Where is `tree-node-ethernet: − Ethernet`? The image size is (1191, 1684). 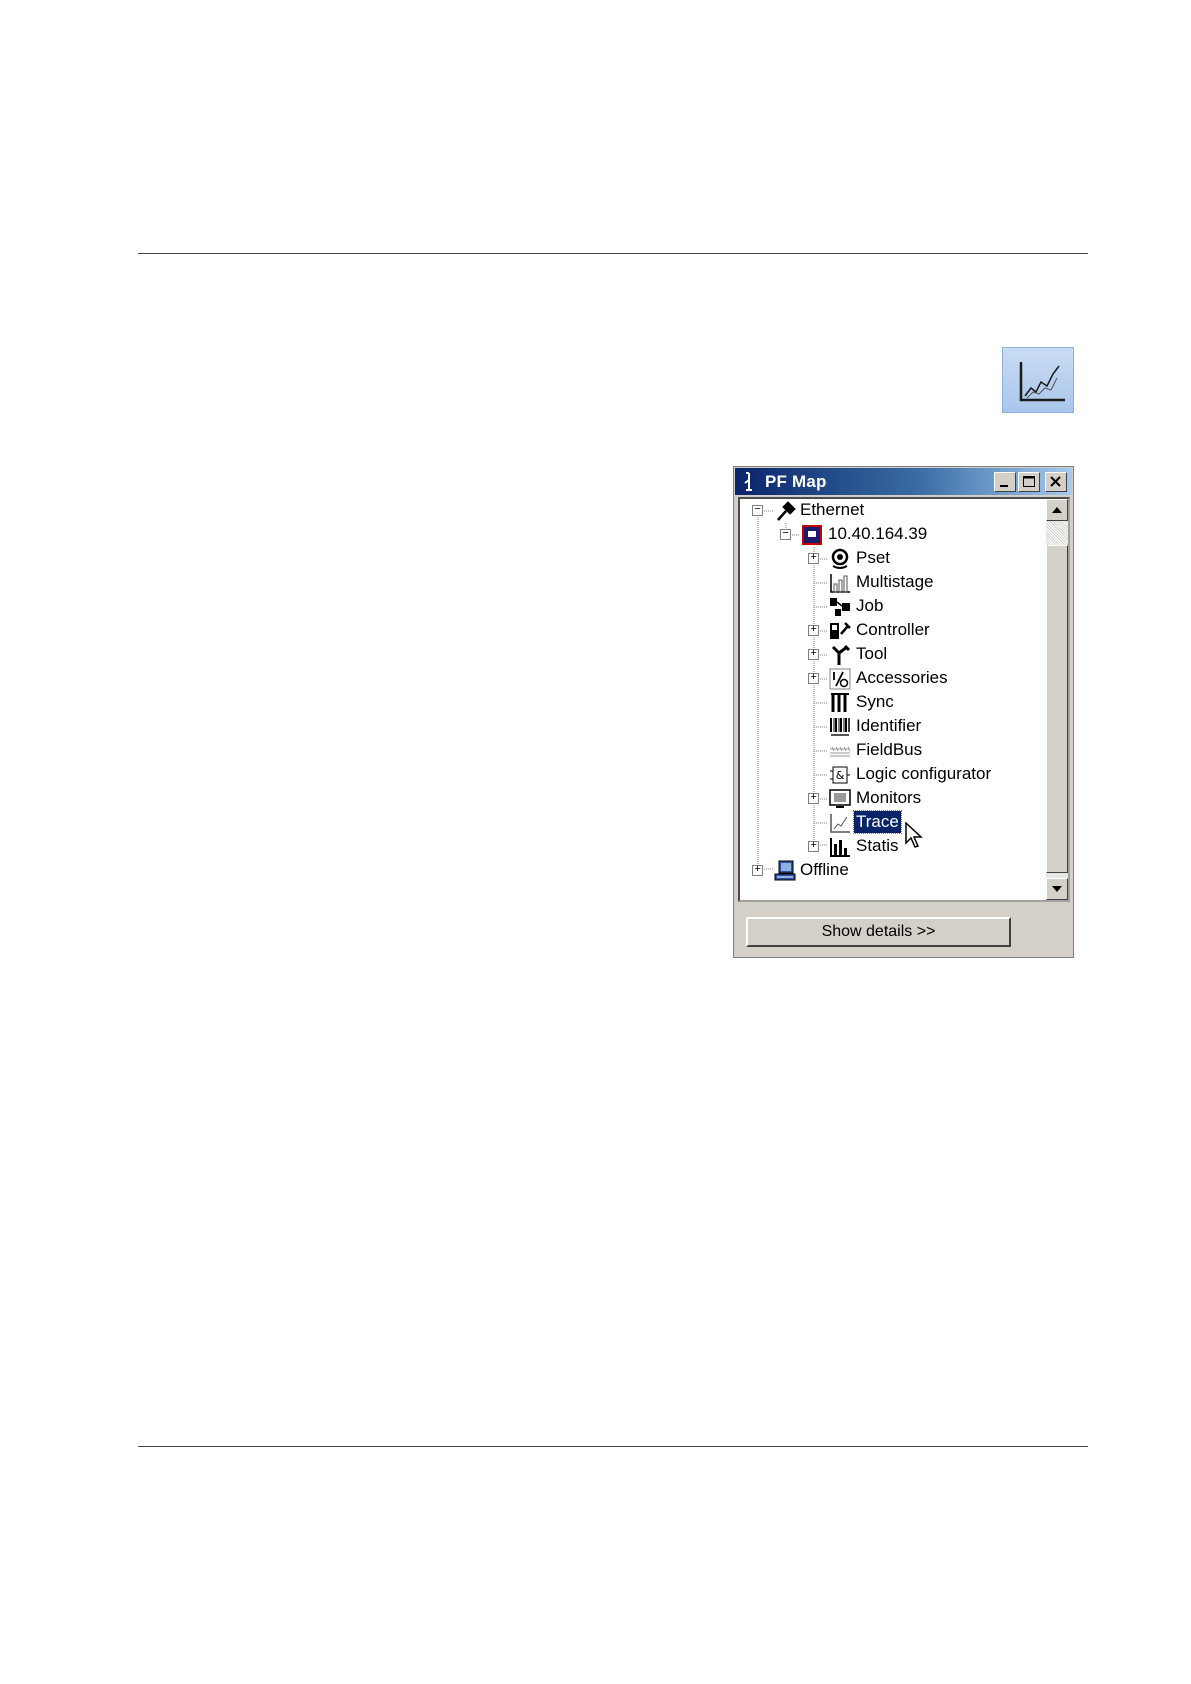 tree-node-ethernet: − Ethernet is located at coordinates (893, 511).